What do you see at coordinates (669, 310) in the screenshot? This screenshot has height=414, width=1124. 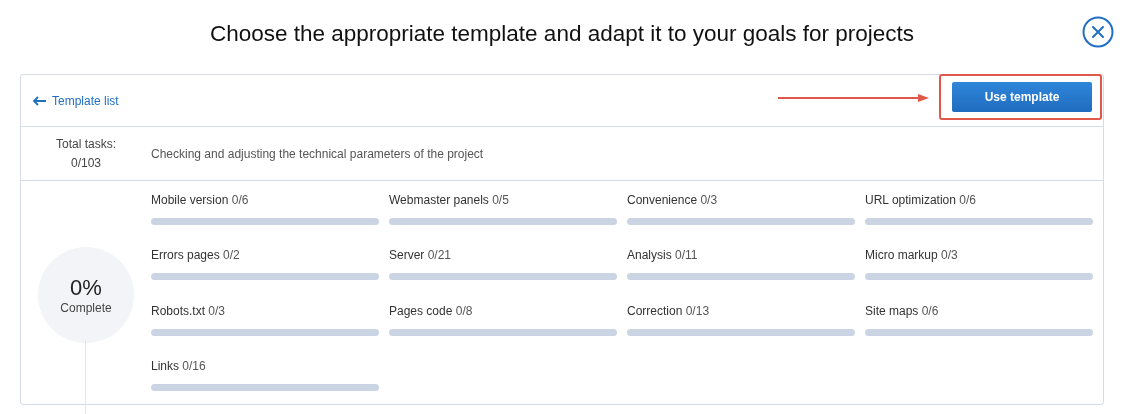 I see `category-label: Correction 0/13` at bounding box center [669, 310].